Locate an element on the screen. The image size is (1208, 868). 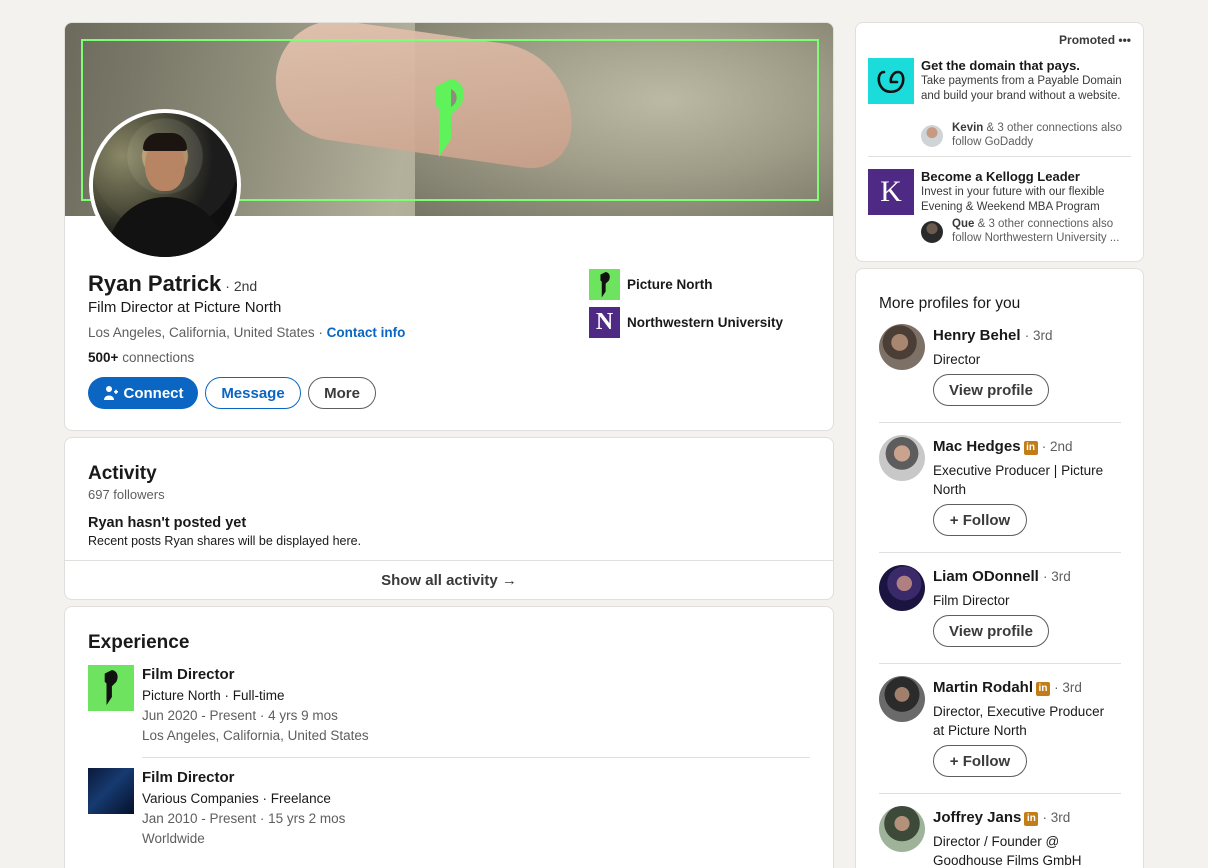
godaddy-logo-icon is located at coordinates (891, 81).